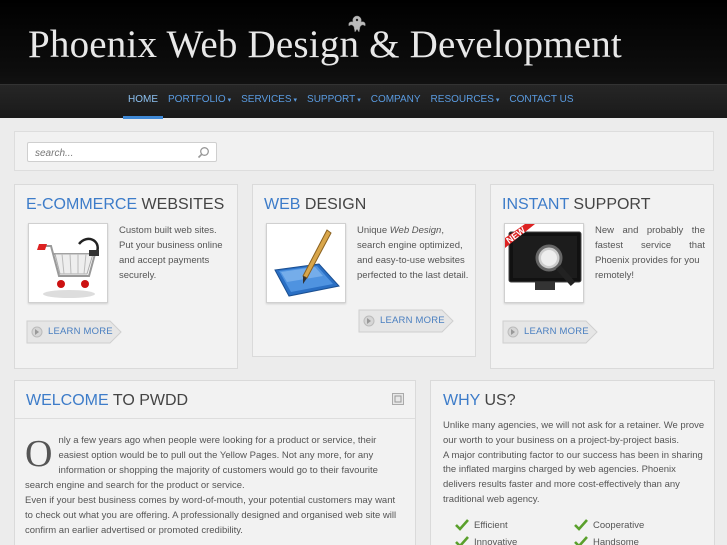  I want to click on nav-resources: RESOURCES ▾, so click(465, 102).